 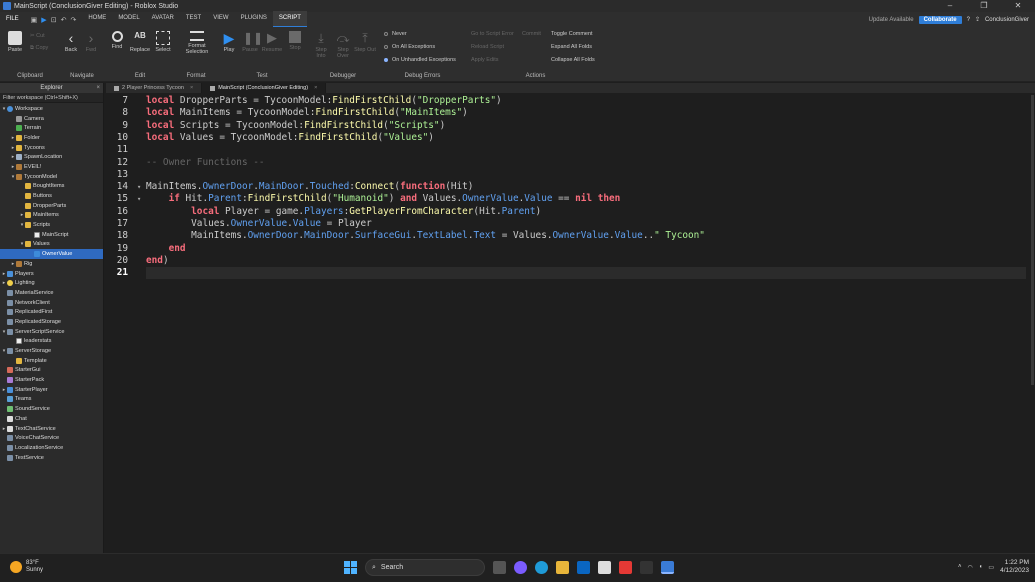 I want to click on task-view-icon, so click(x=499, y=567).